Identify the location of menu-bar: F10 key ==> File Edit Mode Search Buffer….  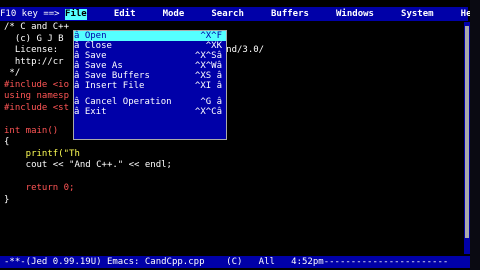
(240, 14).